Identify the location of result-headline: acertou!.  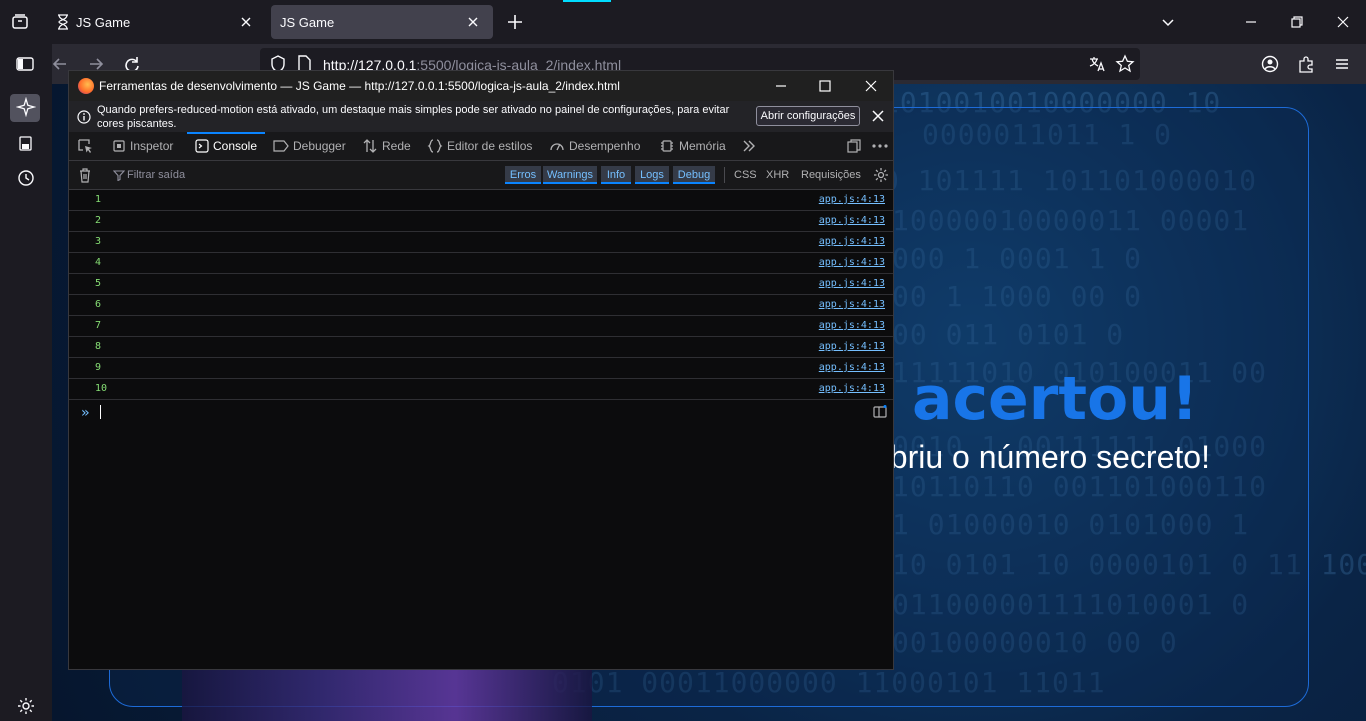
(1055, 399).